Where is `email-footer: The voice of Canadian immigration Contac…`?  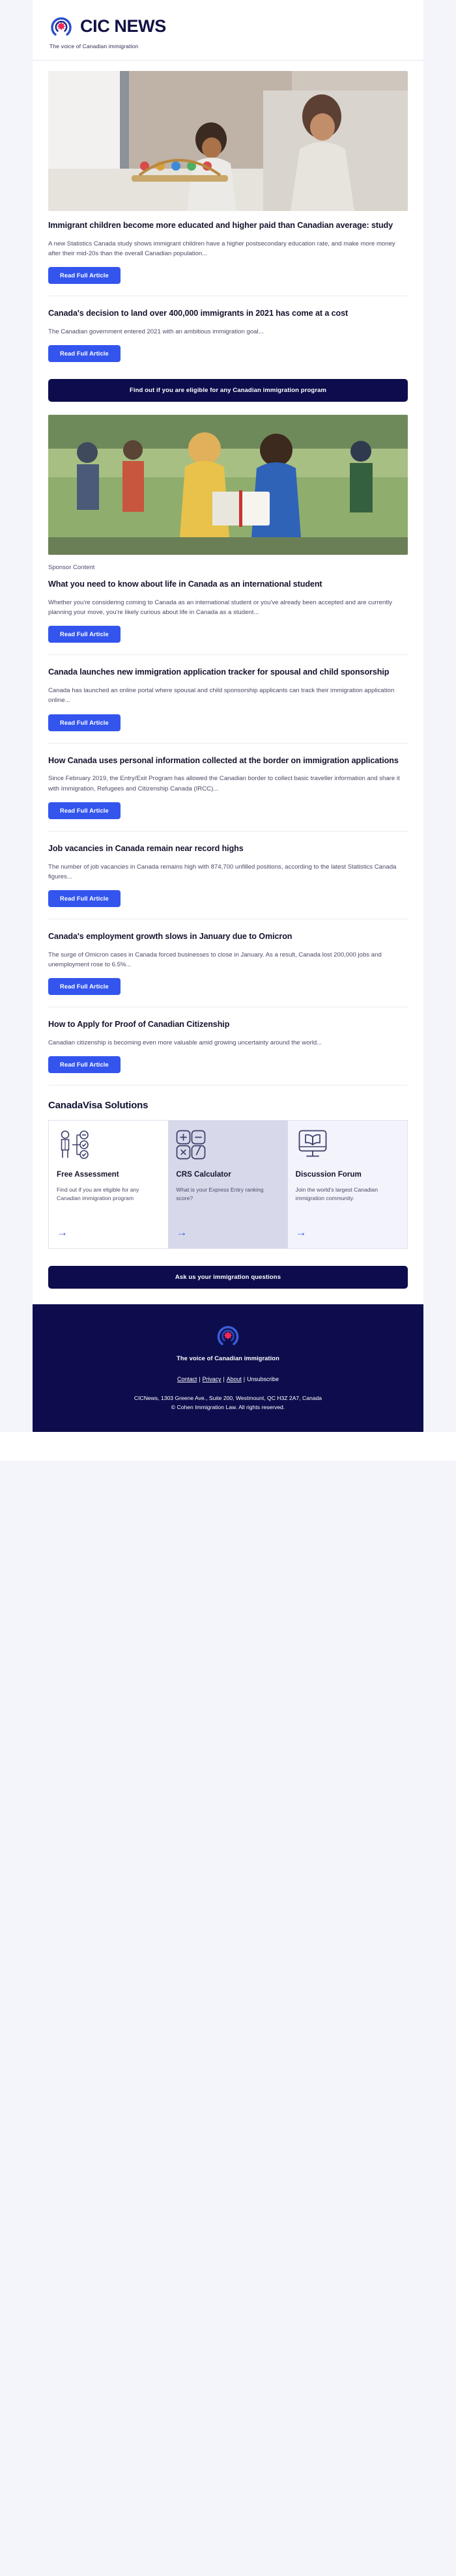
email-footer: The voice of Canadian immigration Contac… is located at coordinates (228, 1368).